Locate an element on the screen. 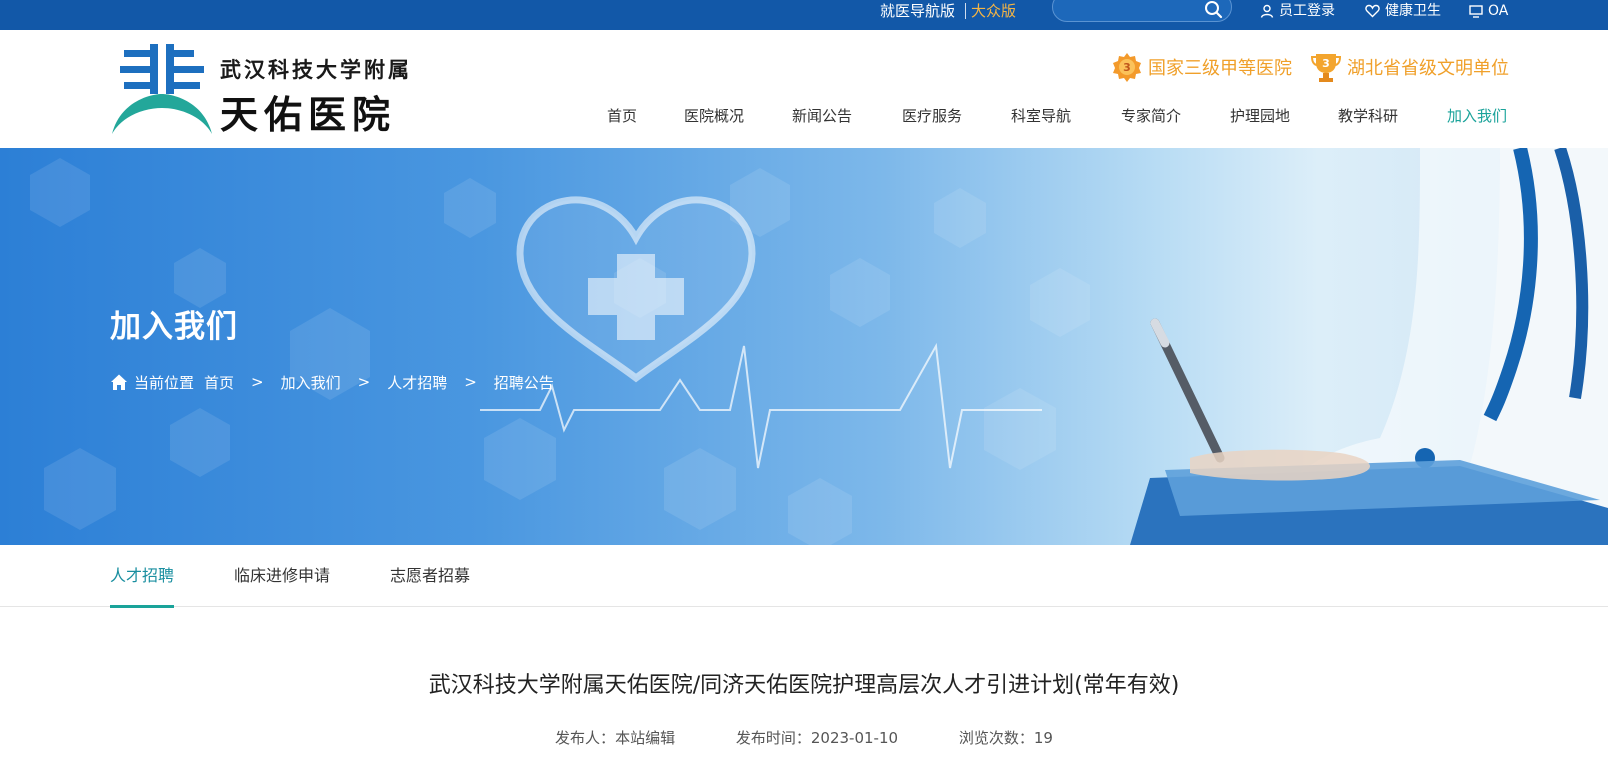 The image size is (1608, 774). article-meta: 发布人：本站编辑 发布时间：2023-01-10 浏览次数：19 is located at coordinates (804, 737).